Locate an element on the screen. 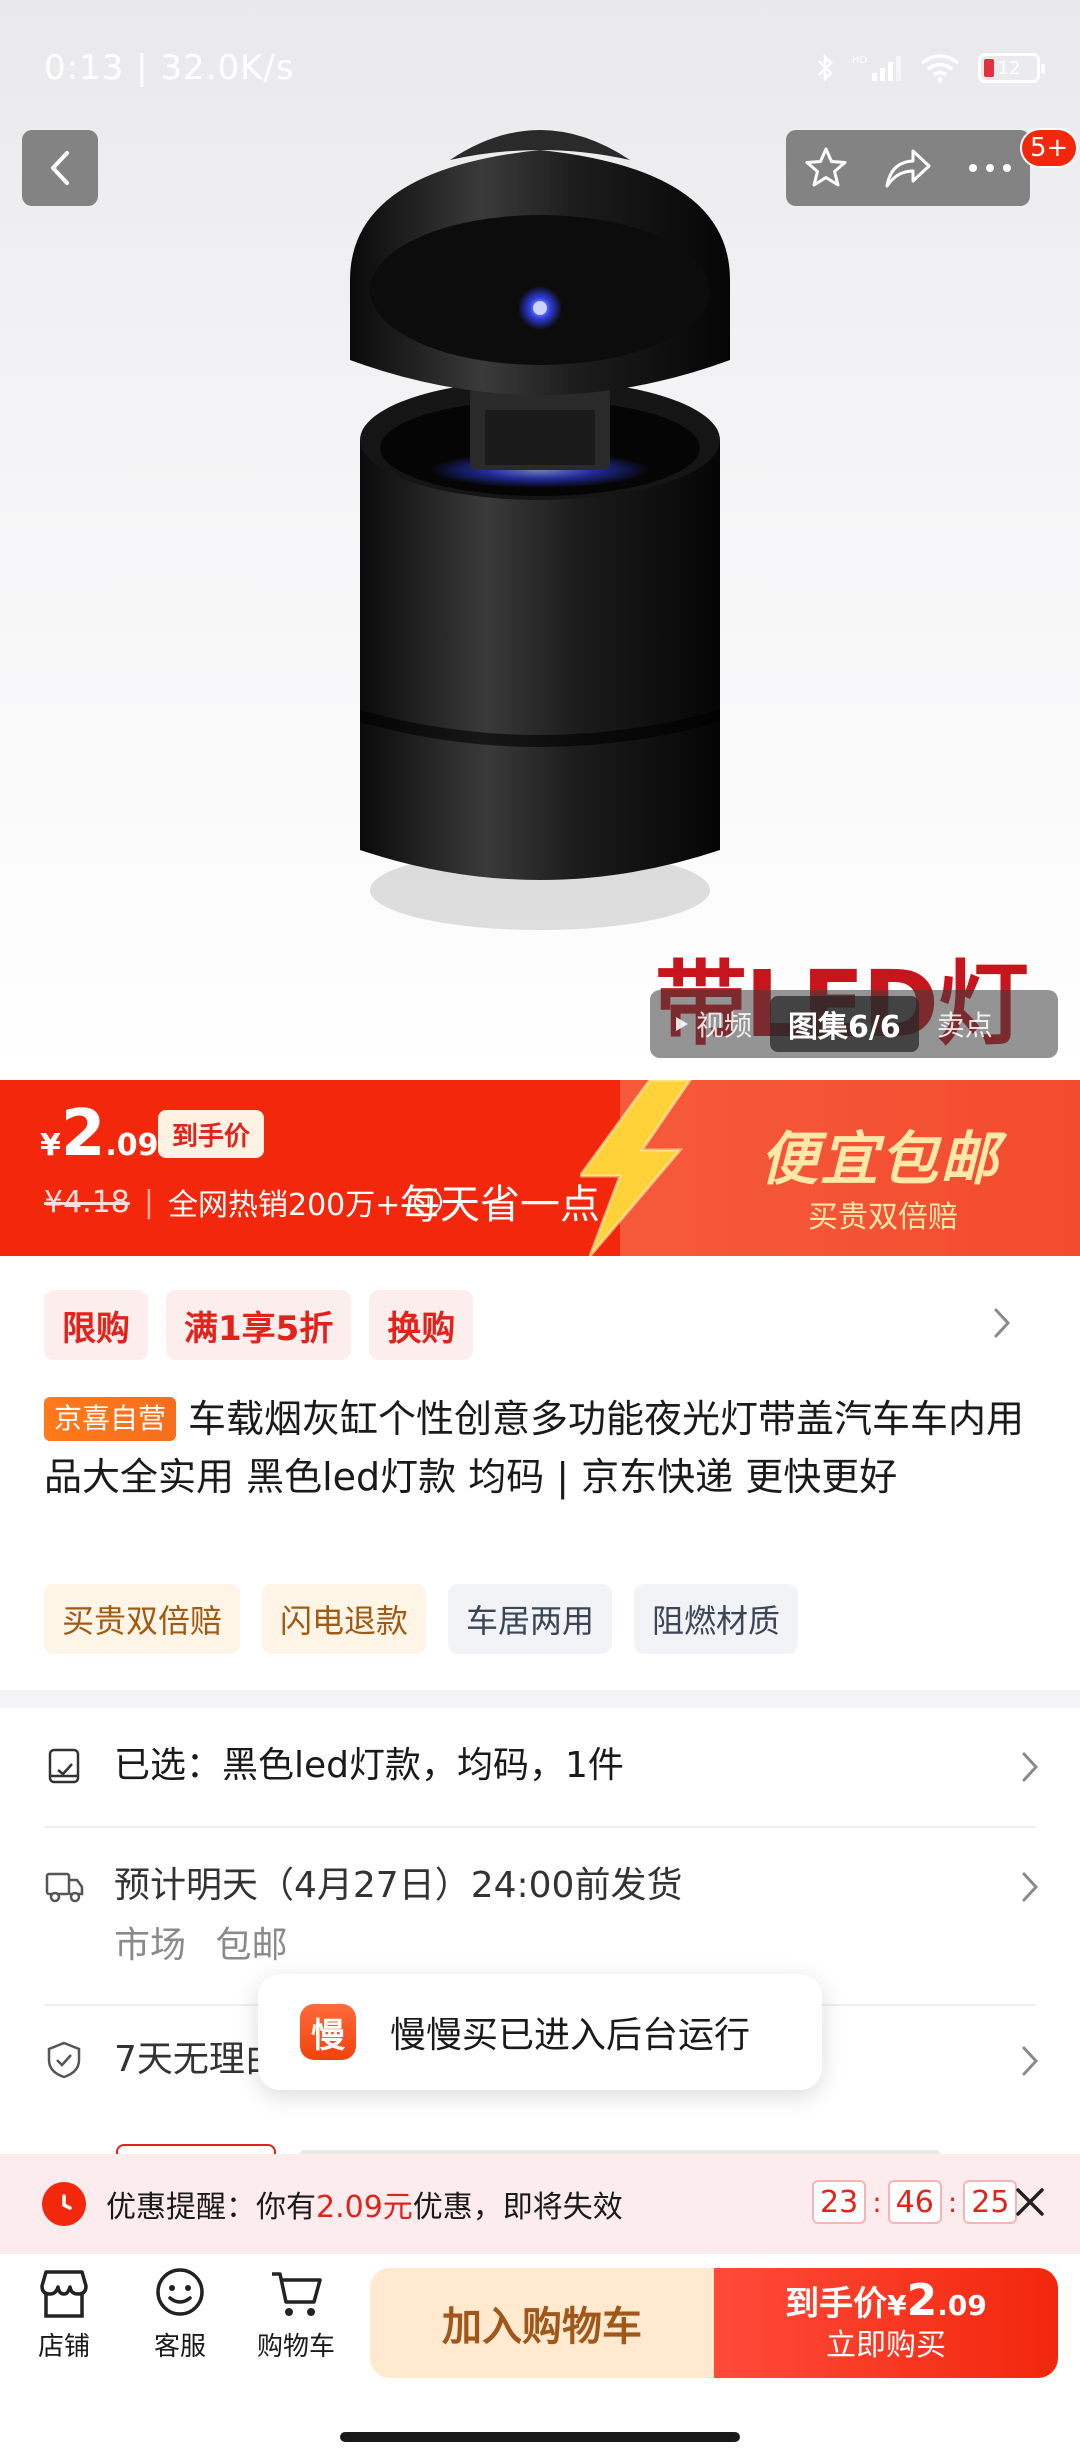 This screenshot has width=1080, height=2460. toast-message: 慢慢买已进入后台运行 is located at coordinates (570, 2035).